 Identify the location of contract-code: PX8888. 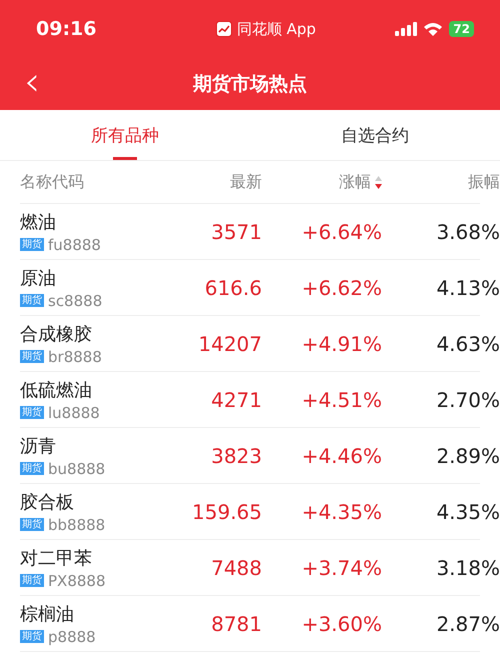
(77, 581).